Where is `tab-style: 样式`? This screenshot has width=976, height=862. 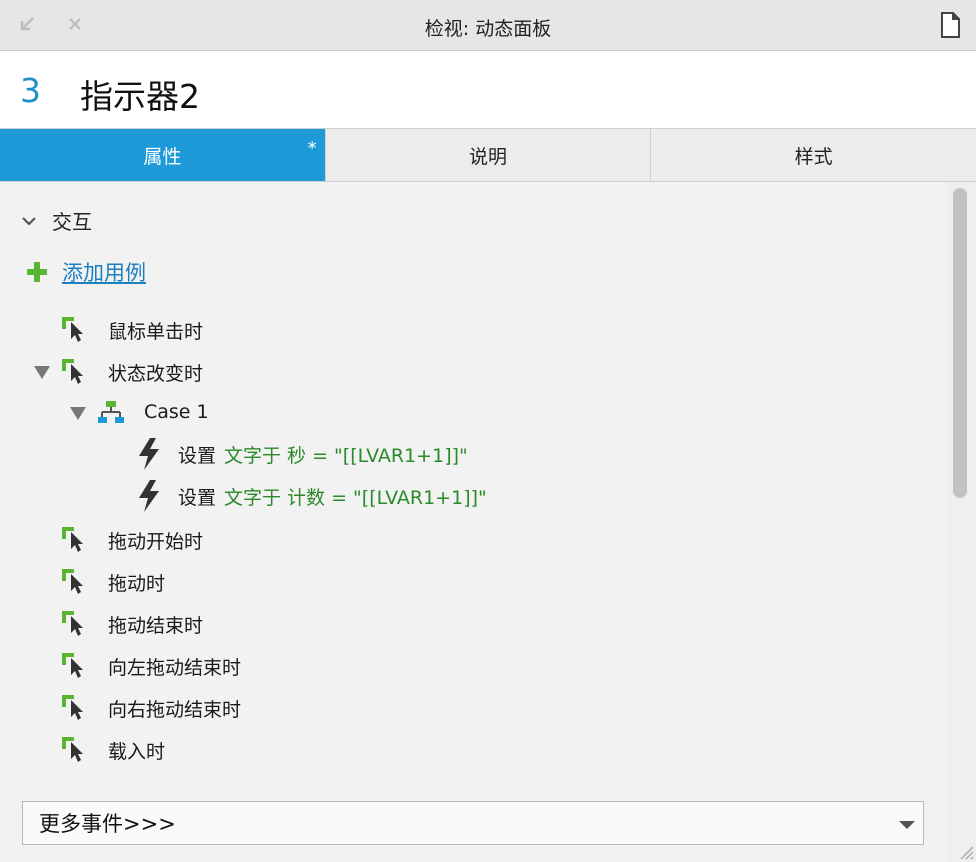 tab-style: 样式 is located at coordinates (813, 155).